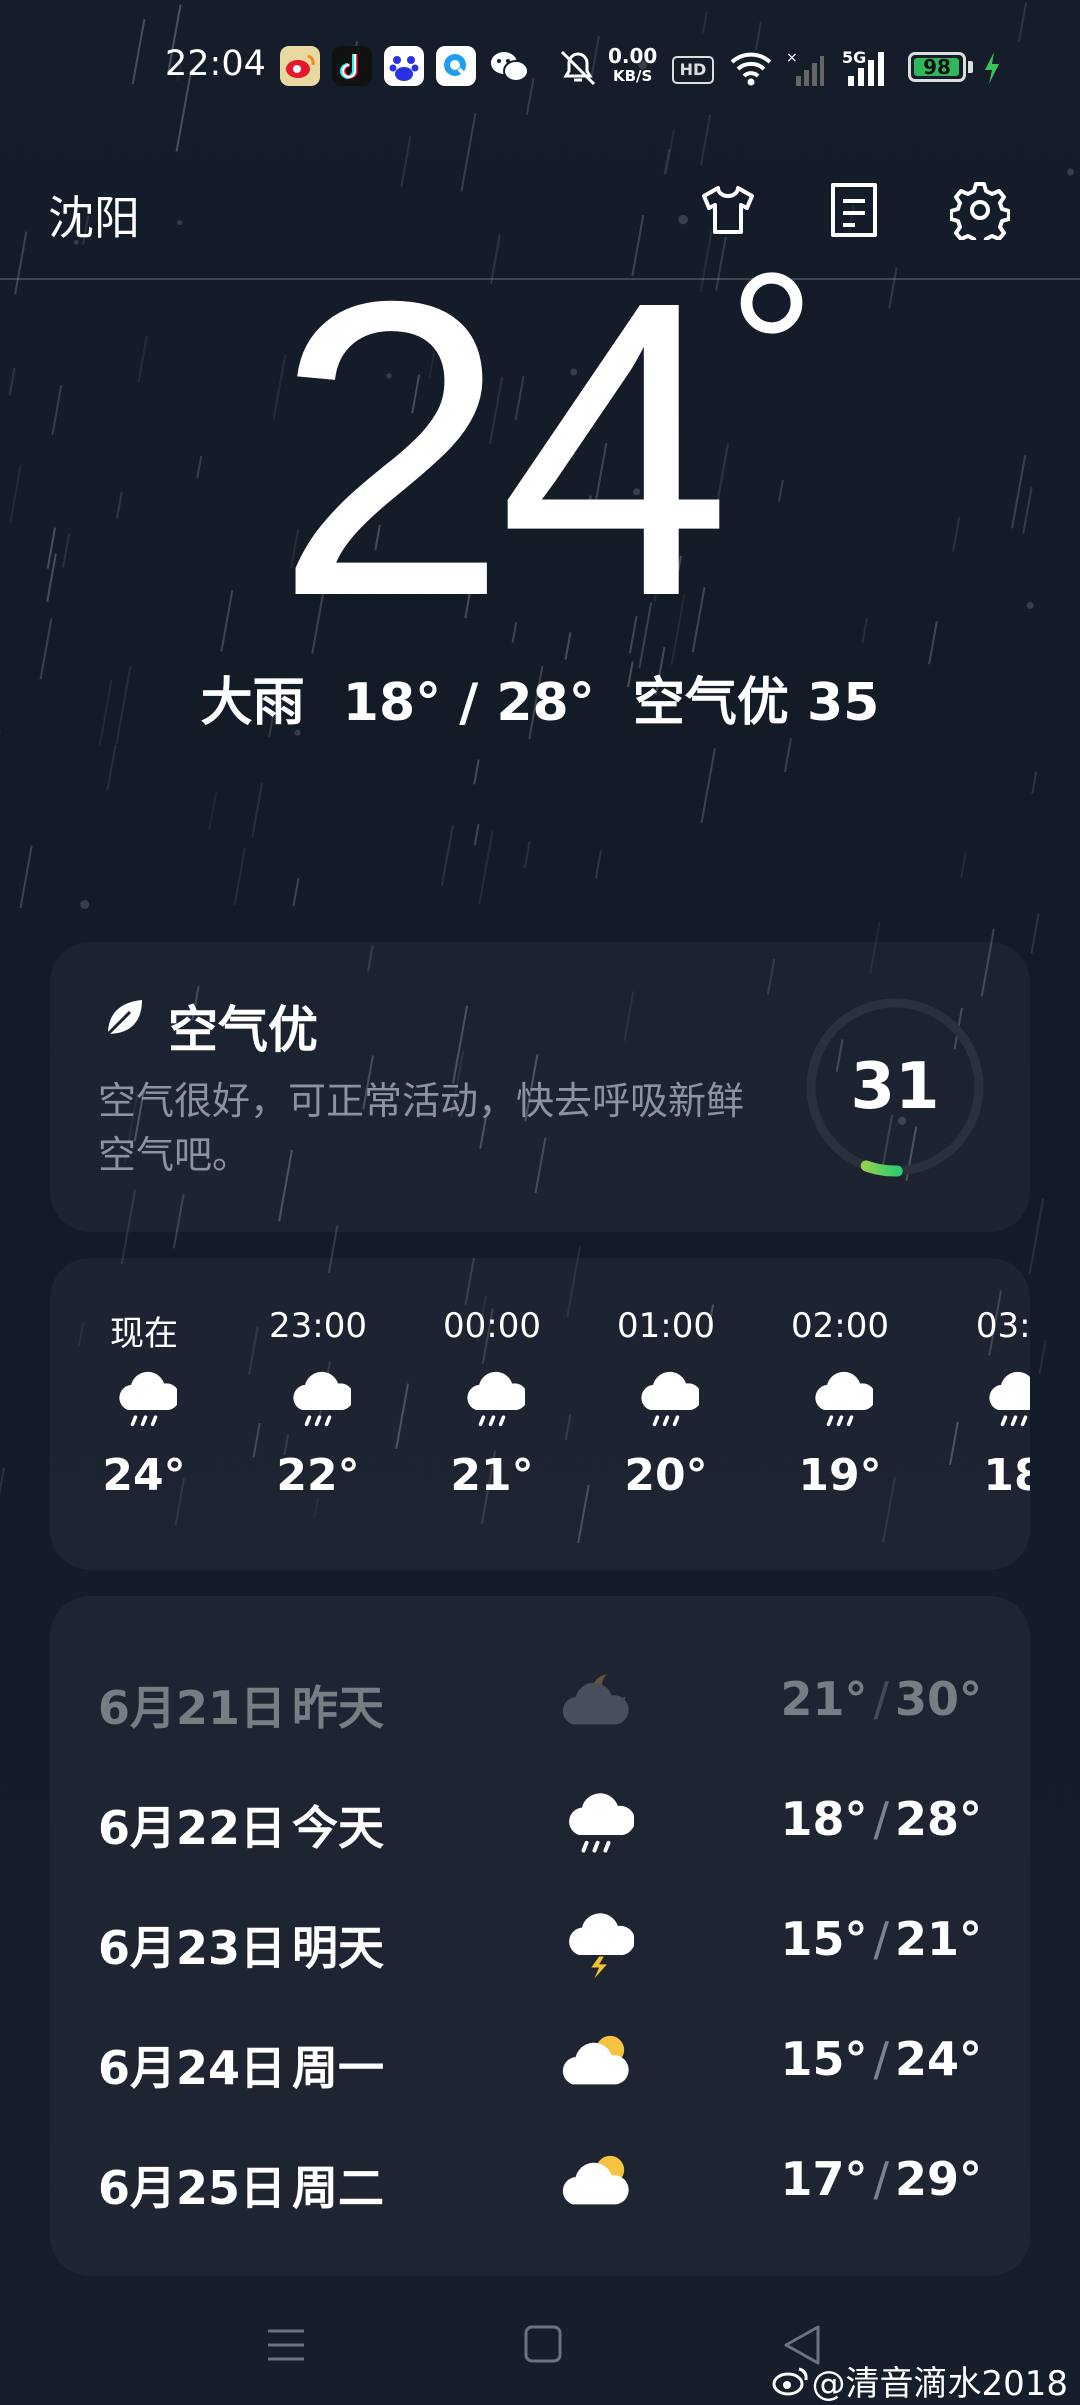 The image size is (1080, 2405). What do you see at coordinates (540, 2184) in the screenshot?
I see `daily-row: 6月25日 周二 17°/29°` at bounding box center [540, 2184].